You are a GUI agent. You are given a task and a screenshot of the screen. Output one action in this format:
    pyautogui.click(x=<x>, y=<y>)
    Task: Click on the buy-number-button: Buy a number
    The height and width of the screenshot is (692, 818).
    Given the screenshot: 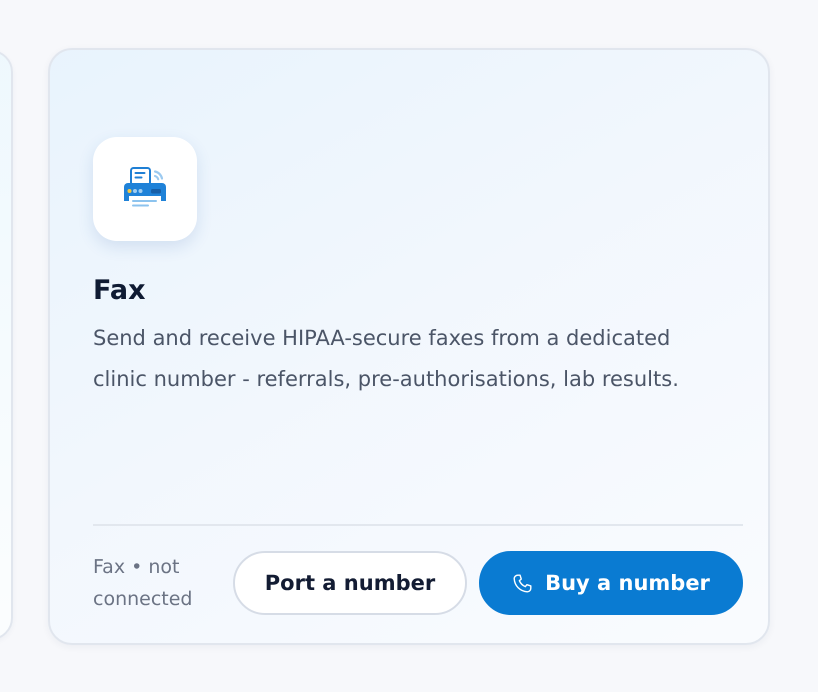 What is the action you would take?
    pyautogui.click(x=611, y=583)
    